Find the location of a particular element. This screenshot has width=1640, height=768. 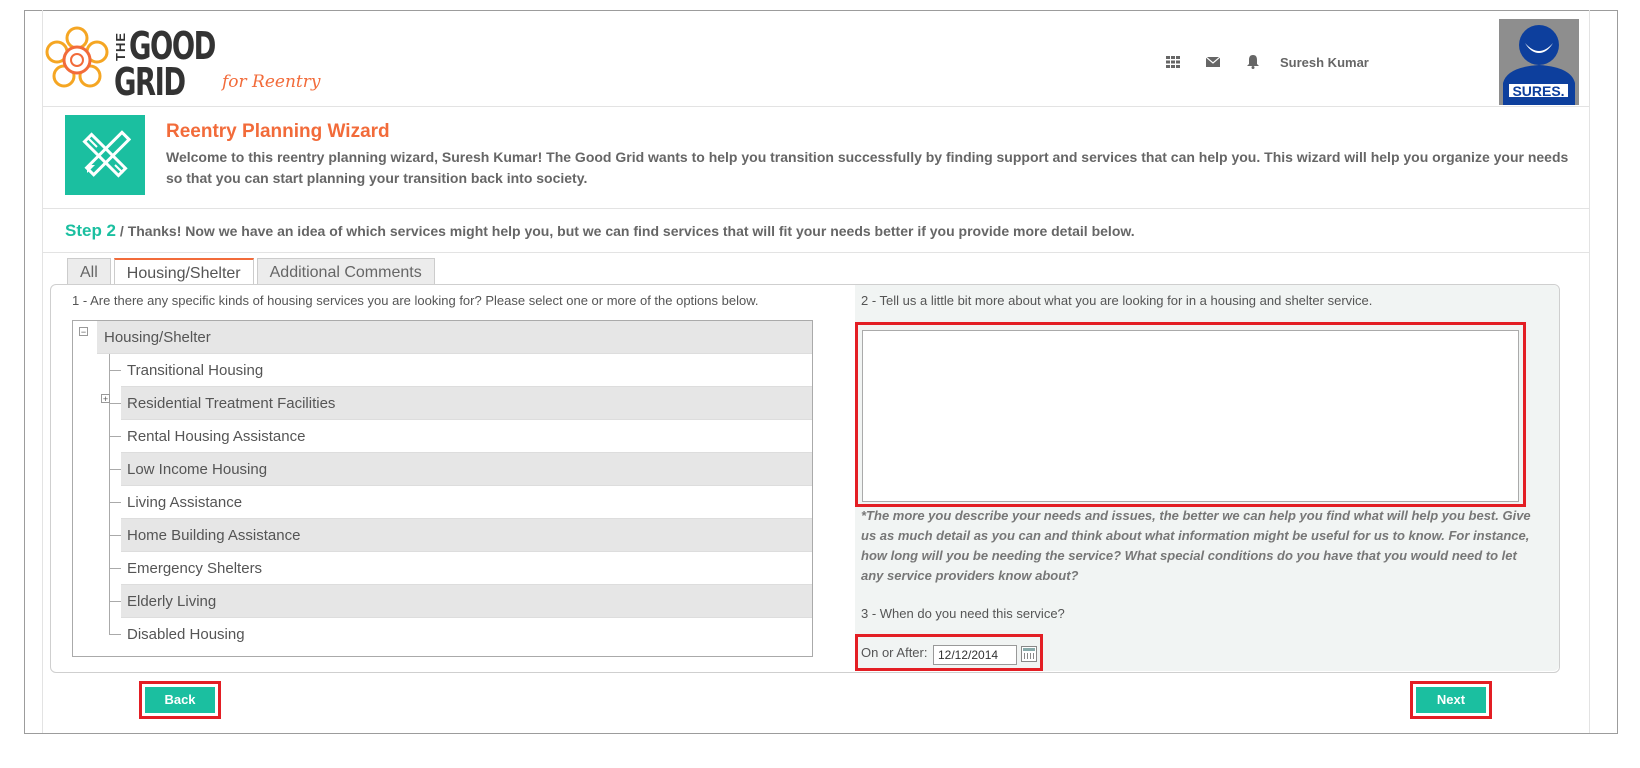

pencil-ruler-icon is located at coordinates (106, 154).